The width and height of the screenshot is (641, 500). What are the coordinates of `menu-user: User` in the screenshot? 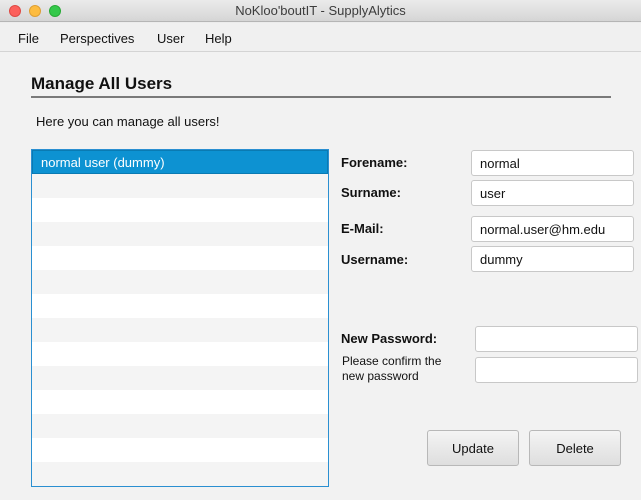 It's located at (170, 38).